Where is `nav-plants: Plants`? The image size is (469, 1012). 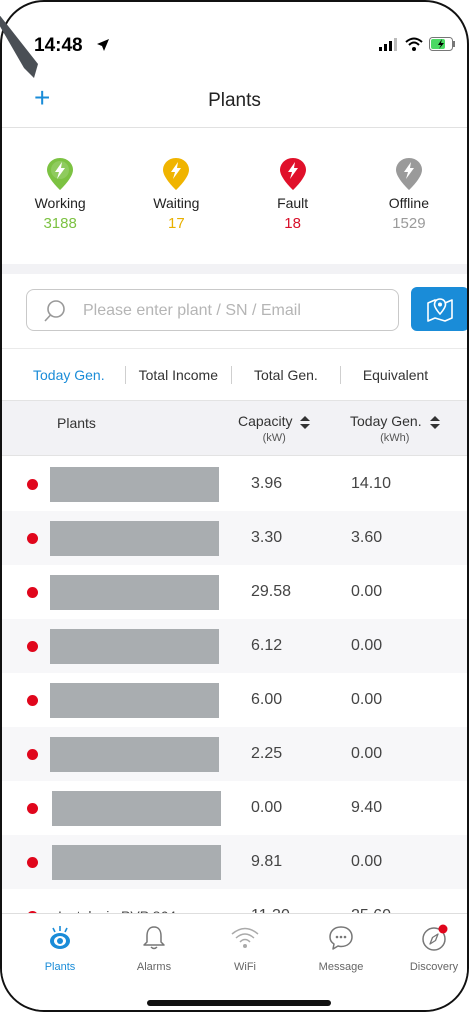 nav-plants: Plants is located at coordinates (60, 948).